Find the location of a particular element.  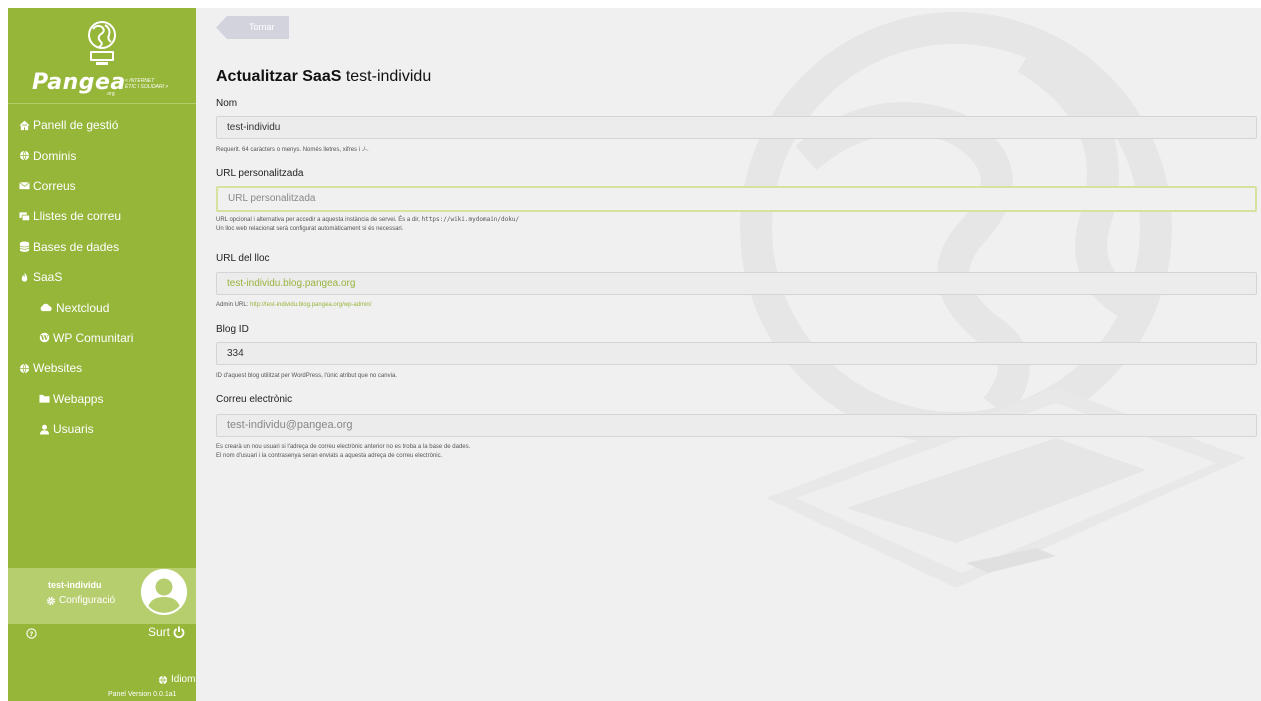

sidebar-item-label: Dominis is located at coordinates (55, 155).